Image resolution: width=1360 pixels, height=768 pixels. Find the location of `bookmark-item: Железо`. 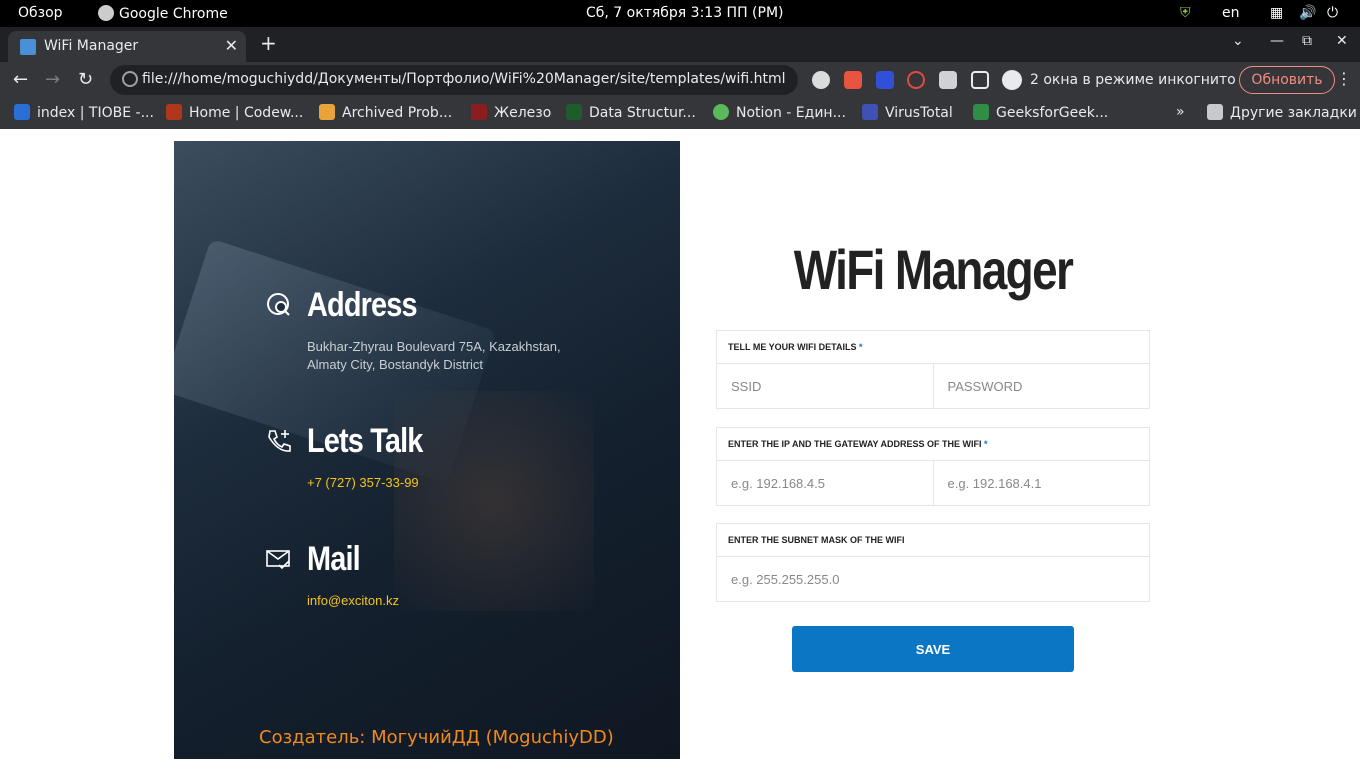

bookmark-item: Железо is located at coordinates (511, 112).